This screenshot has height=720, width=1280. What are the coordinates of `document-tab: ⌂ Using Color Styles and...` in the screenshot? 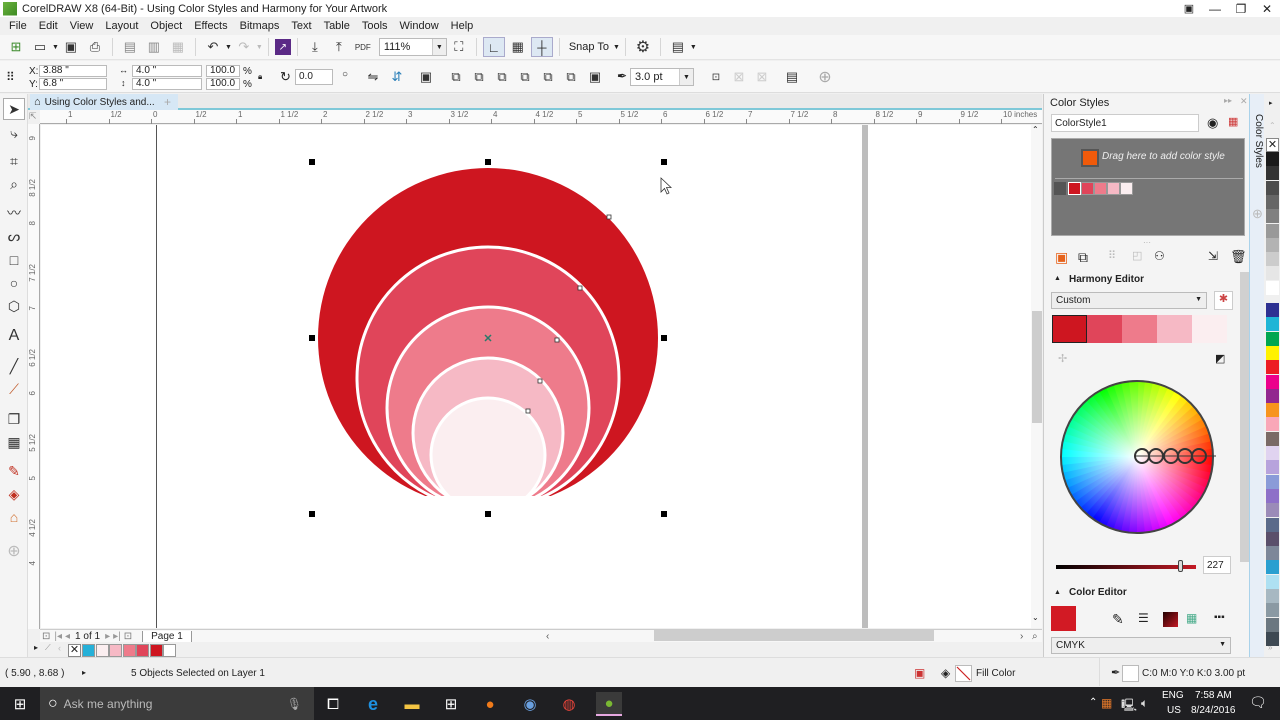 It's located at (104, 102).